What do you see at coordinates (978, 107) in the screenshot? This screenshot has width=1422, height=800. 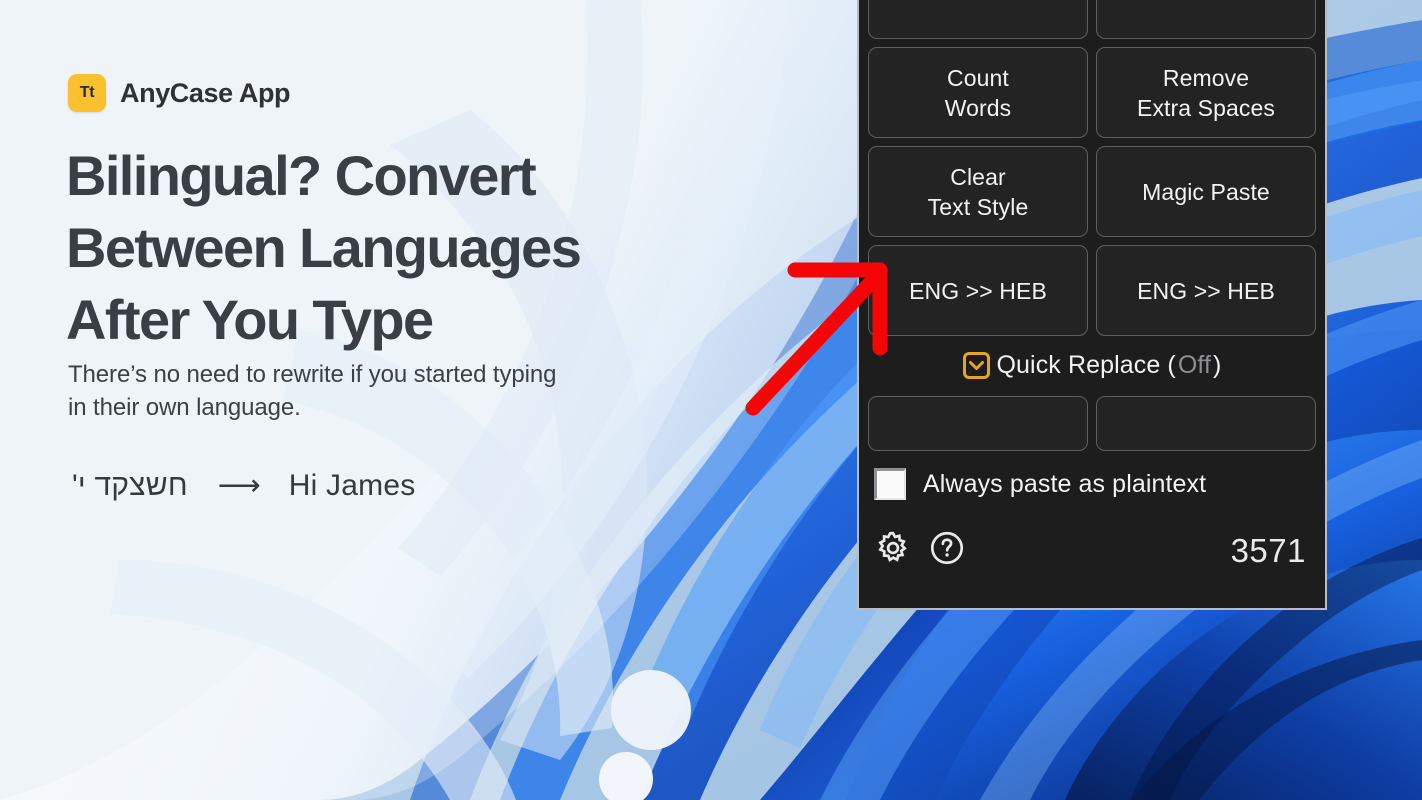 I see `tile-label-line2: Words` at bounding box center [978, 107].